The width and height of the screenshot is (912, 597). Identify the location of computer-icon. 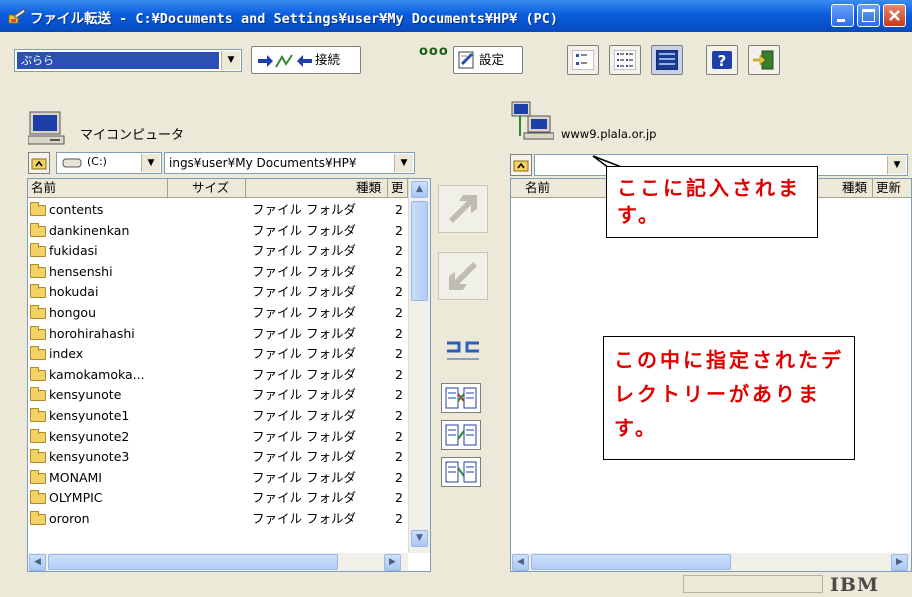
(46, 128).